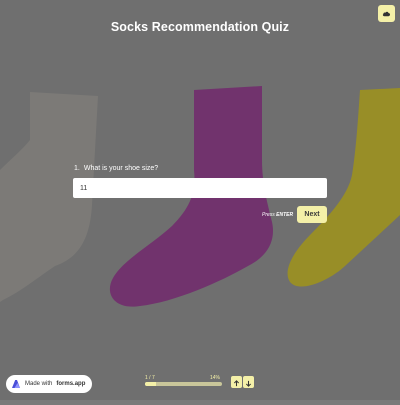 The image size is (400, 405). Describe the element at coordinates (312, 214) in the screenshot. I see `next-button: Next` at that location.